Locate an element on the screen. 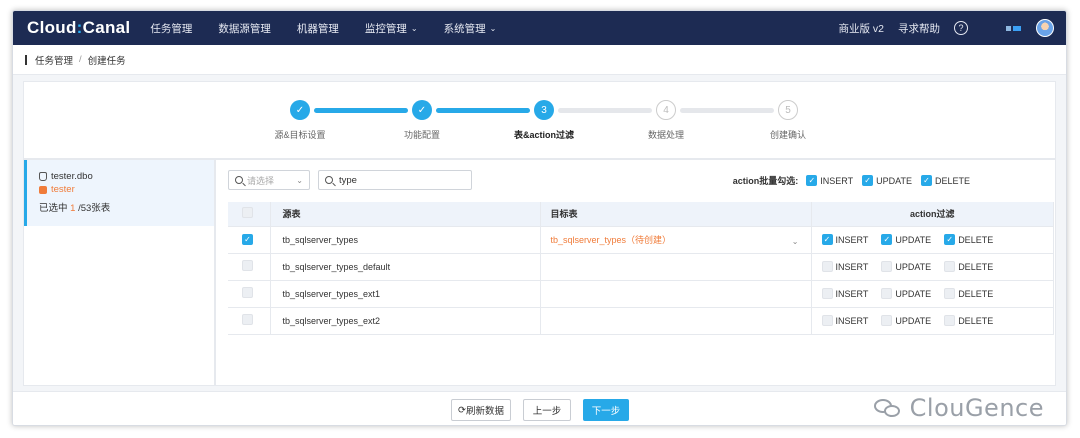 This screenshot has width=1080, height=438. selected-count-text: 已选中 1 /53张表 is located at coordinates (122, 207).